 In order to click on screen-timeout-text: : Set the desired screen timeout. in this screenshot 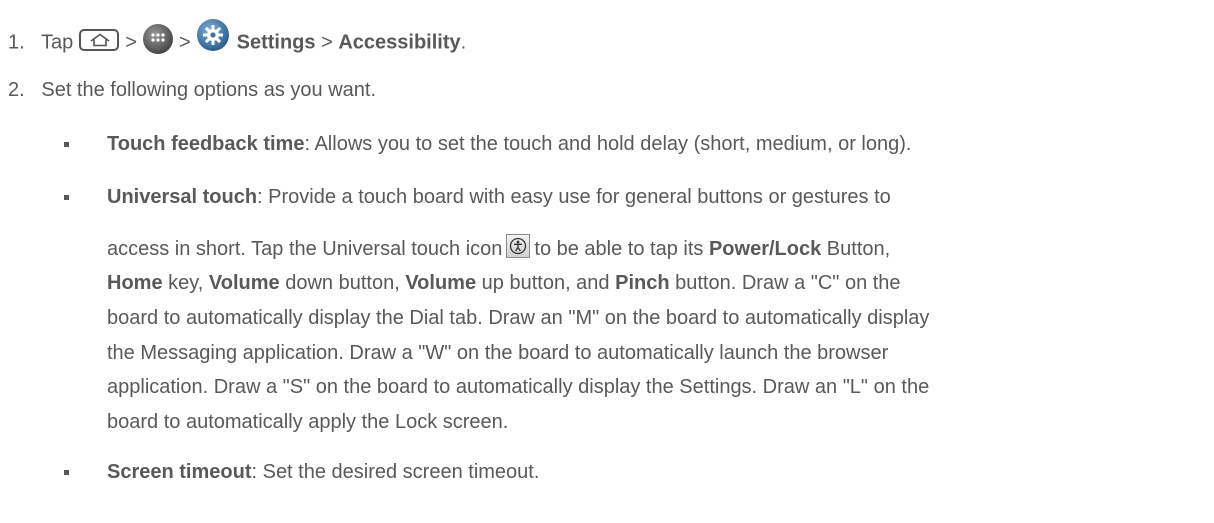, I will do `click(395, 472)`.